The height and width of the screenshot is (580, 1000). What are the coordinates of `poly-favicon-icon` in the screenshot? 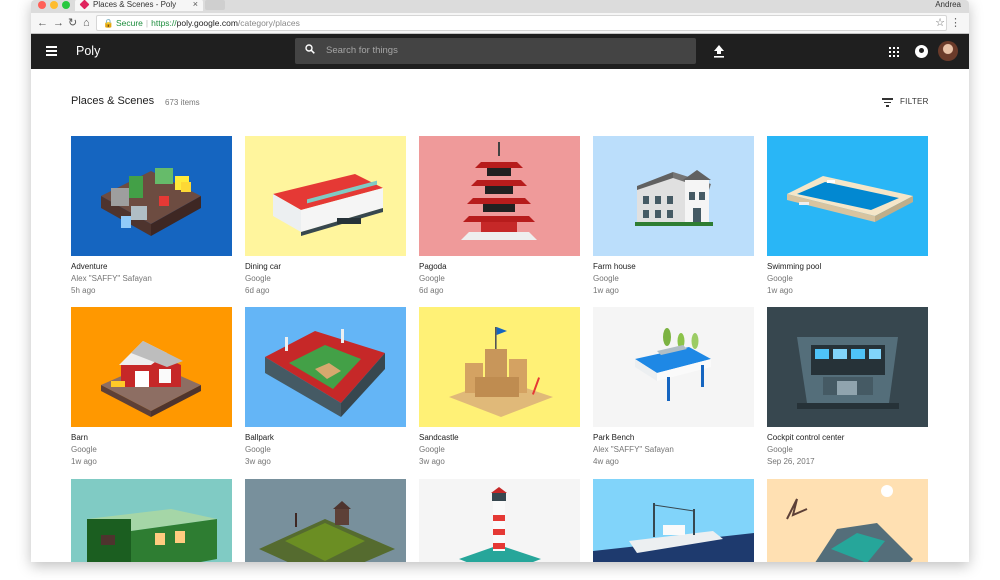 It's located at (84, 5).